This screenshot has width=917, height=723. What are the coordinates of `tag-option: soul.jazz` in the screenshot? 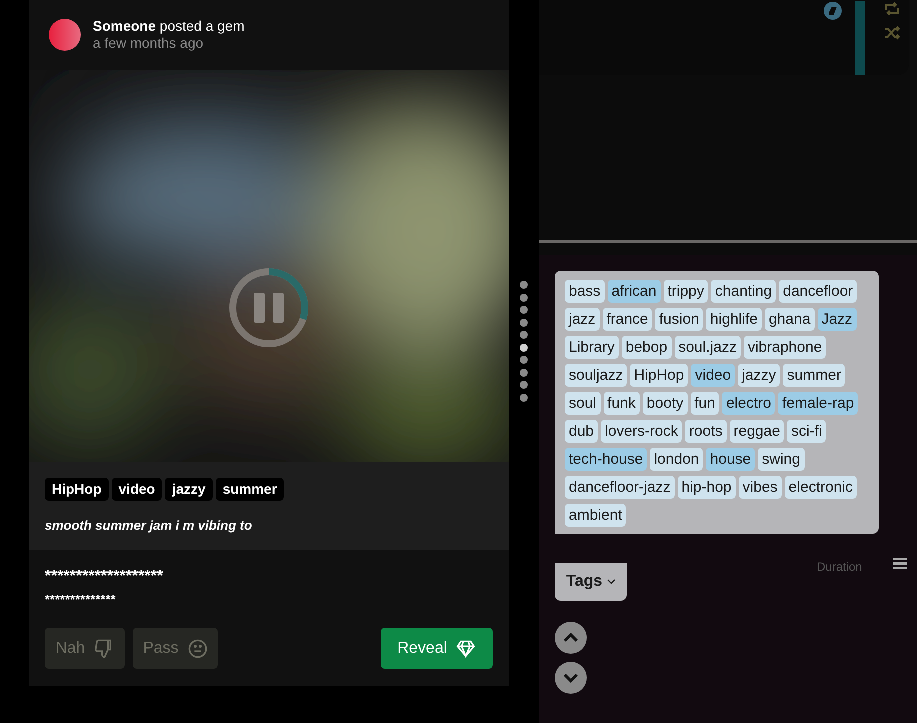 It's located at (707, 347).